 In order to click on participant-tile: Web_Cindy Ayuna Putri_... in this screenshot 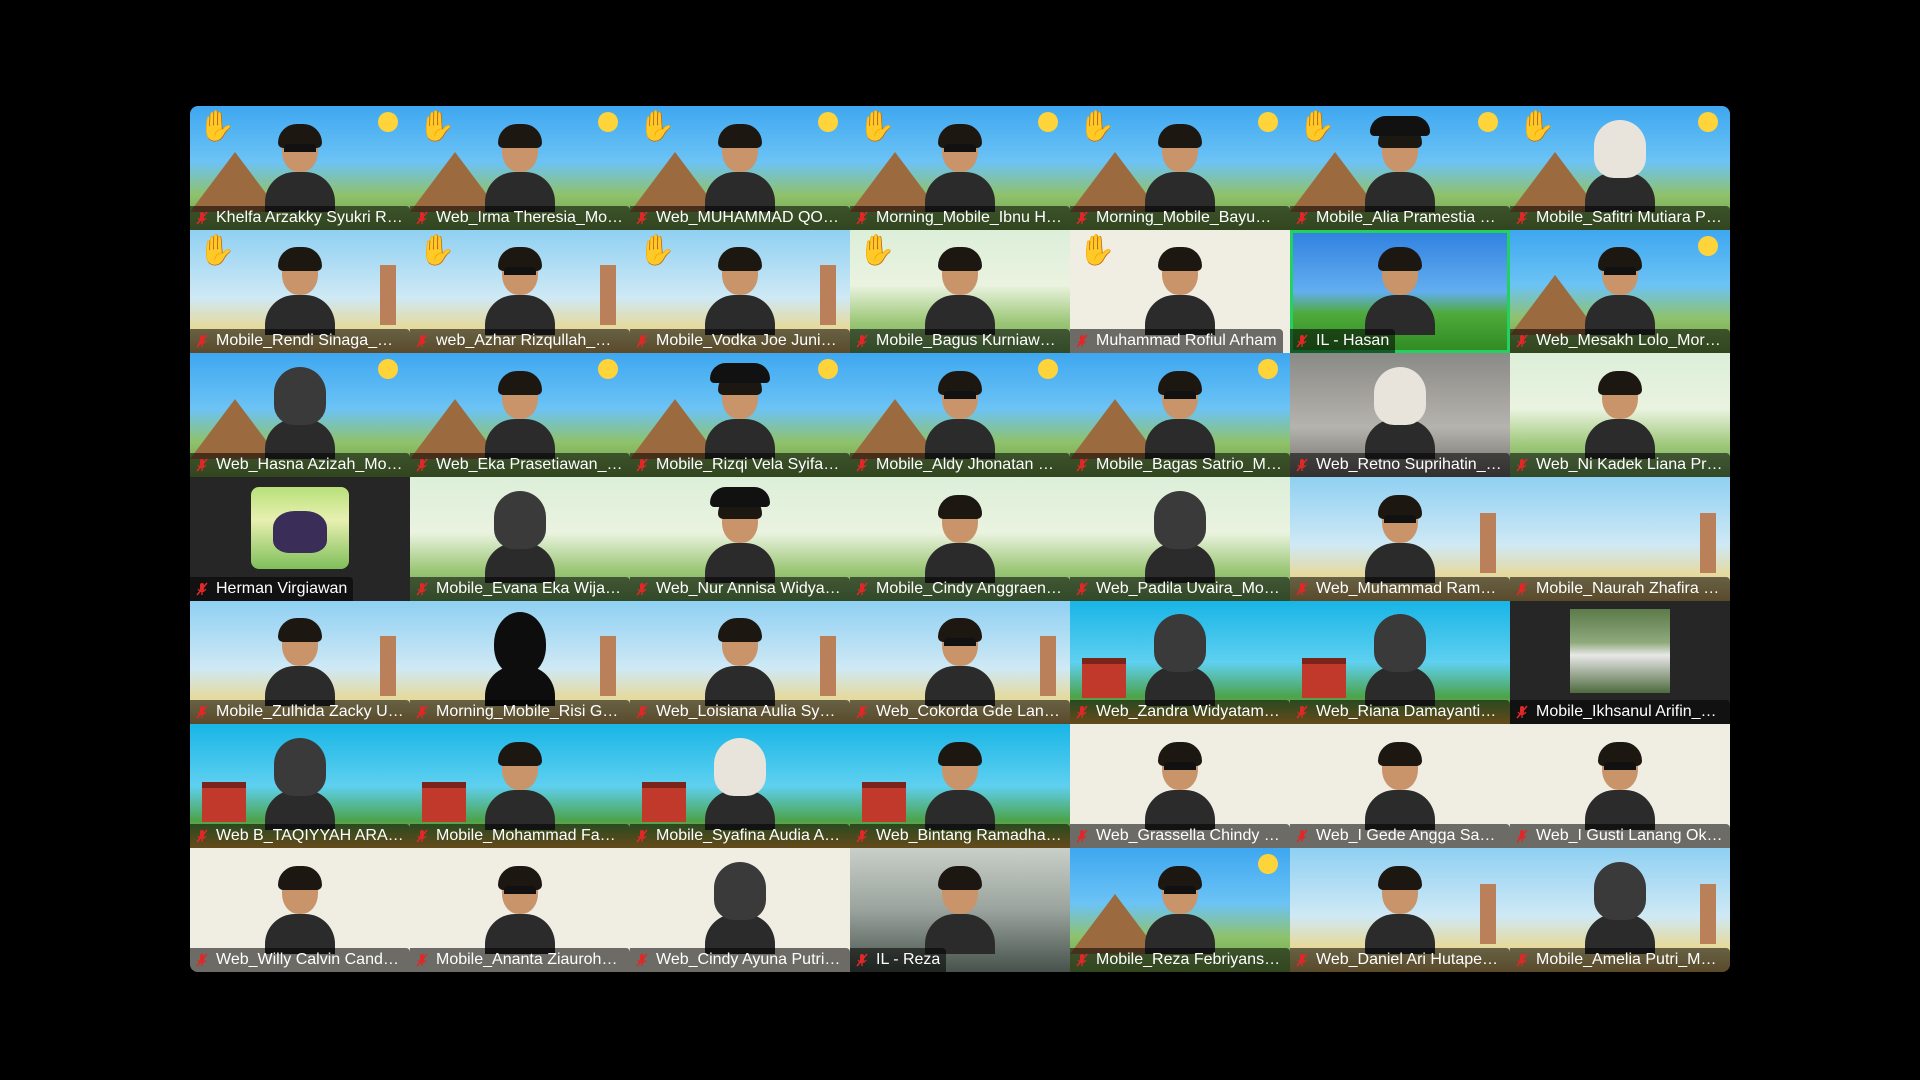, I will do `click(740, 910)`.